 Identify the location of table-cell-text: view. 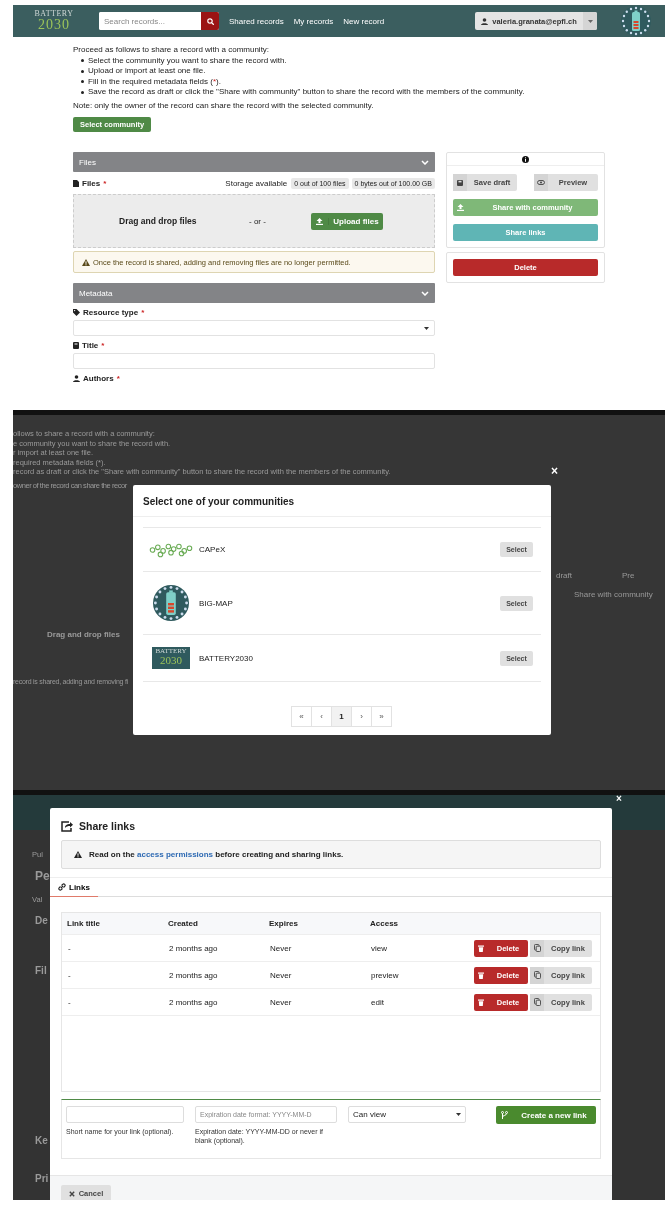
(379, 948).